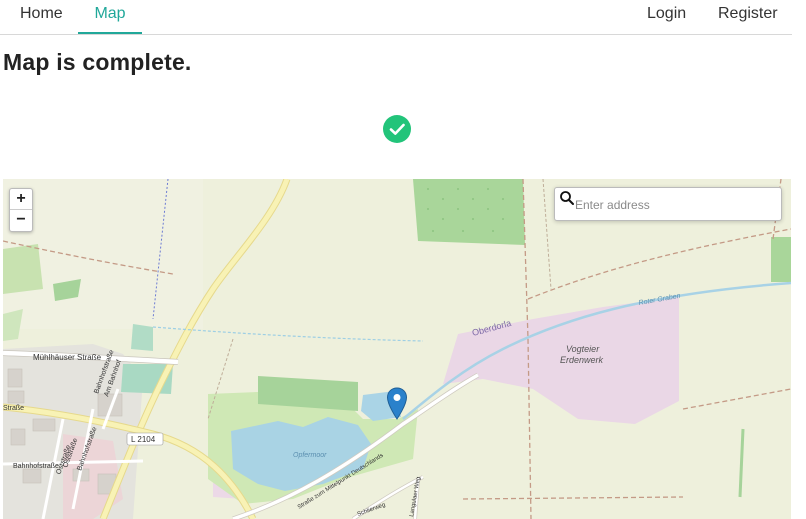 This screenshot has width=806, height=519. What do you see at coordinates (396, 17) in the screenshot?
I see `top-navbar: Home Map Login Register` at bounding box center [396, 17].